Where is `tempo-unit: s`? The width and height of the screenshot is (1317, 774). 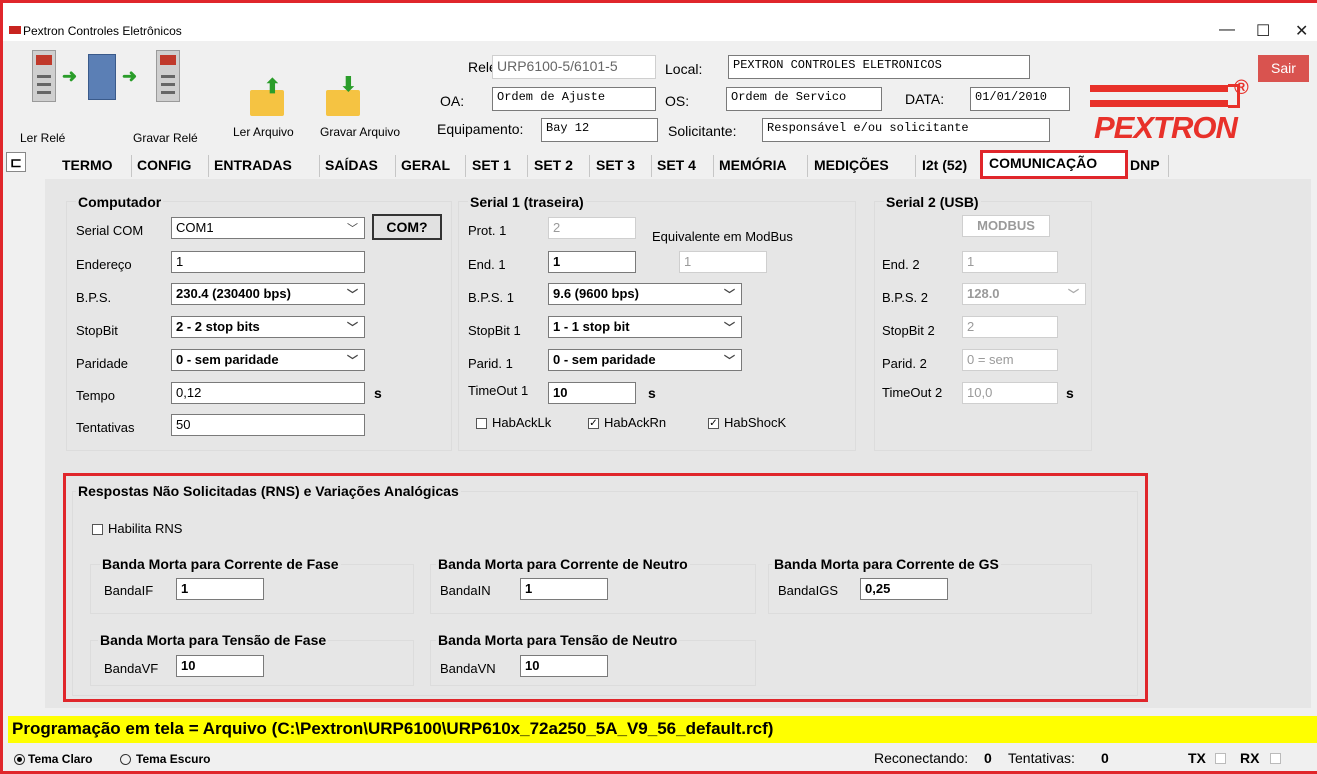 tempo-unit: s is located at coordinates (378, 393).